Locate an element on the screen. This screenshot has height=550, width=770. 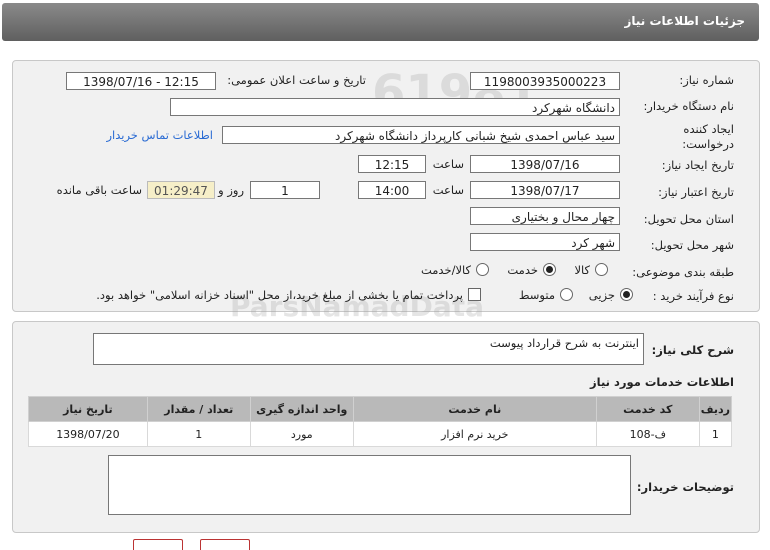
cell-unit: مورد is located at coordinates (301, 434).